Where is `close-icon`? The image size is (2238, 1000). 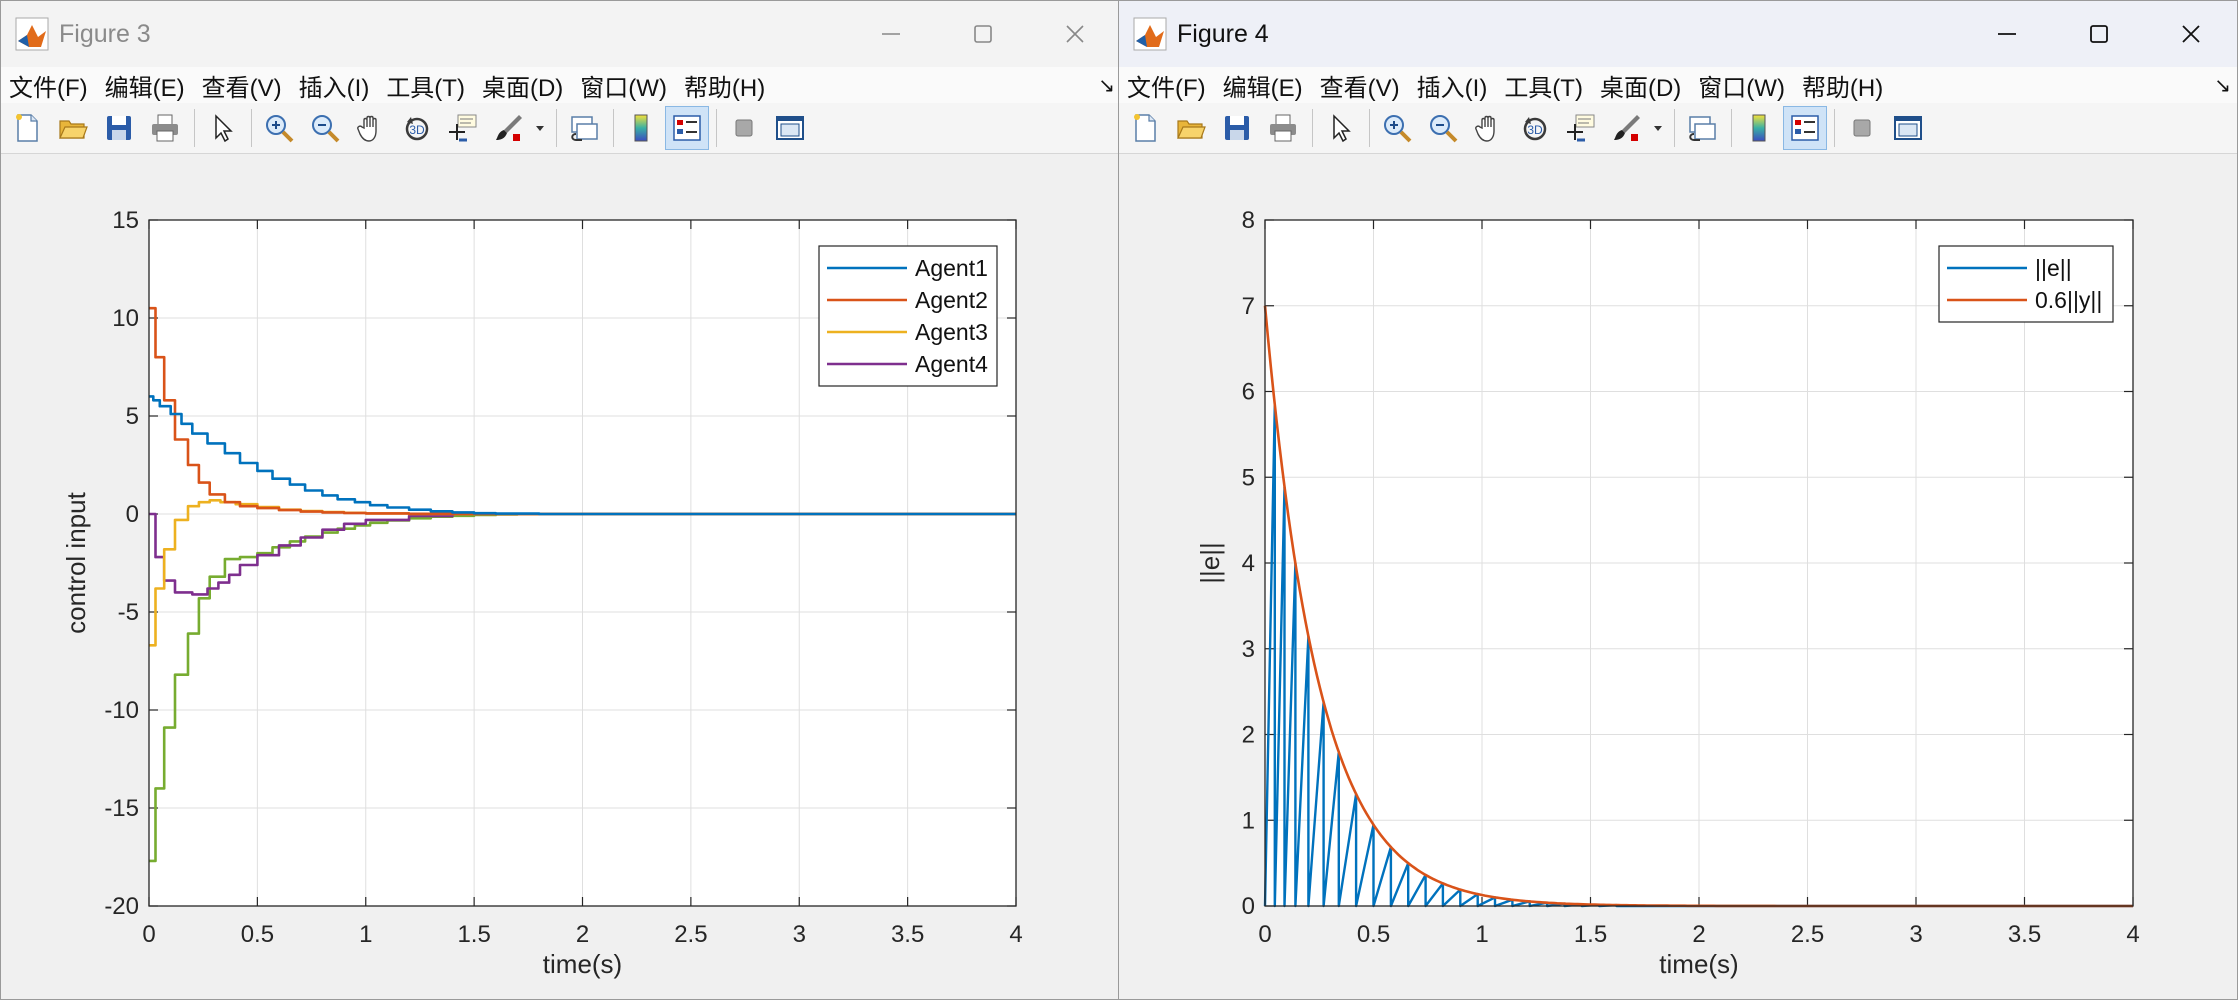
close-icon is located at coordinates (2191, 34).